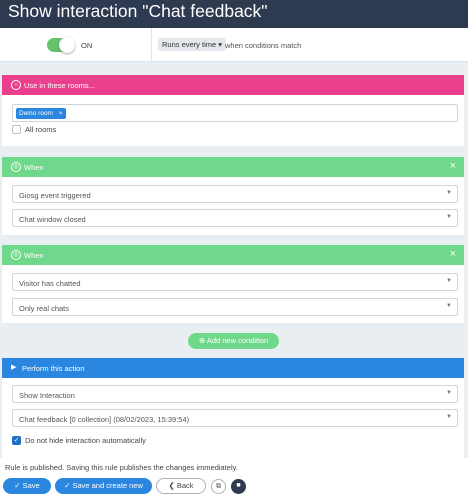  I want to click on condition-type-value: Visitor has chatted, so click(50, 283).